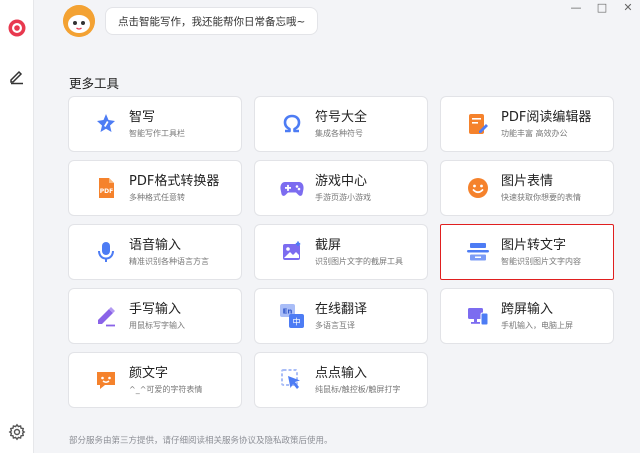  Describe the element at coordinates (174, 181) in the screenshot. I see `tool-name: PDF格式转换器` at that location.